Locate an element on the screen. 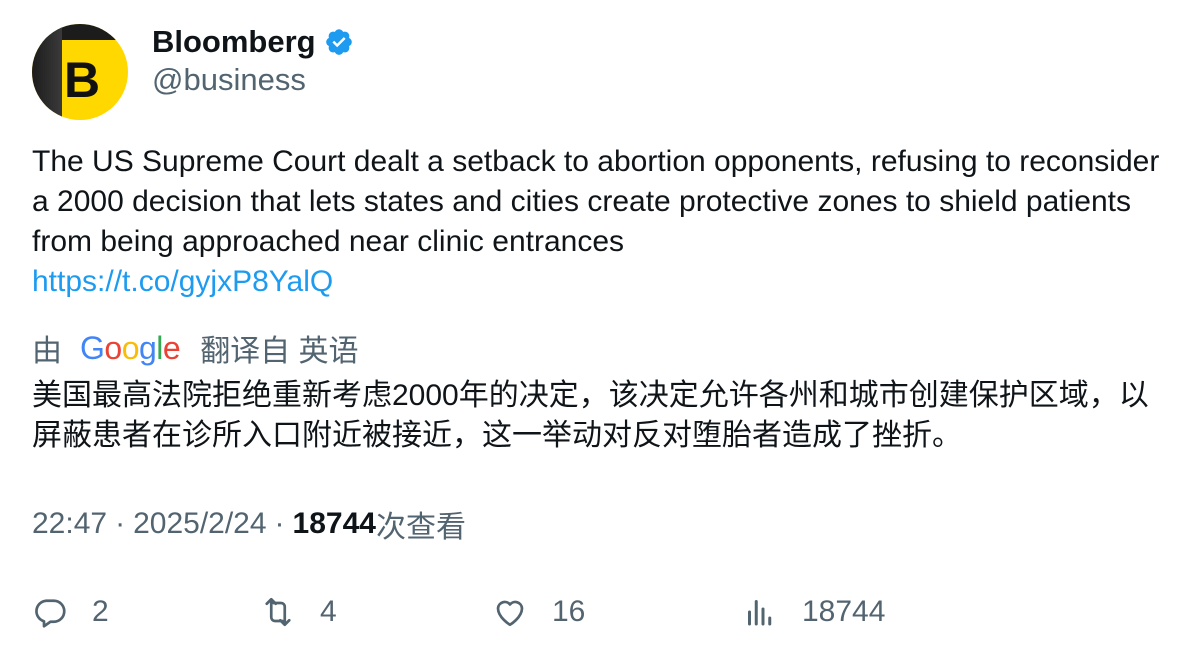  retweet-icon is located at coordinates (278, 612).